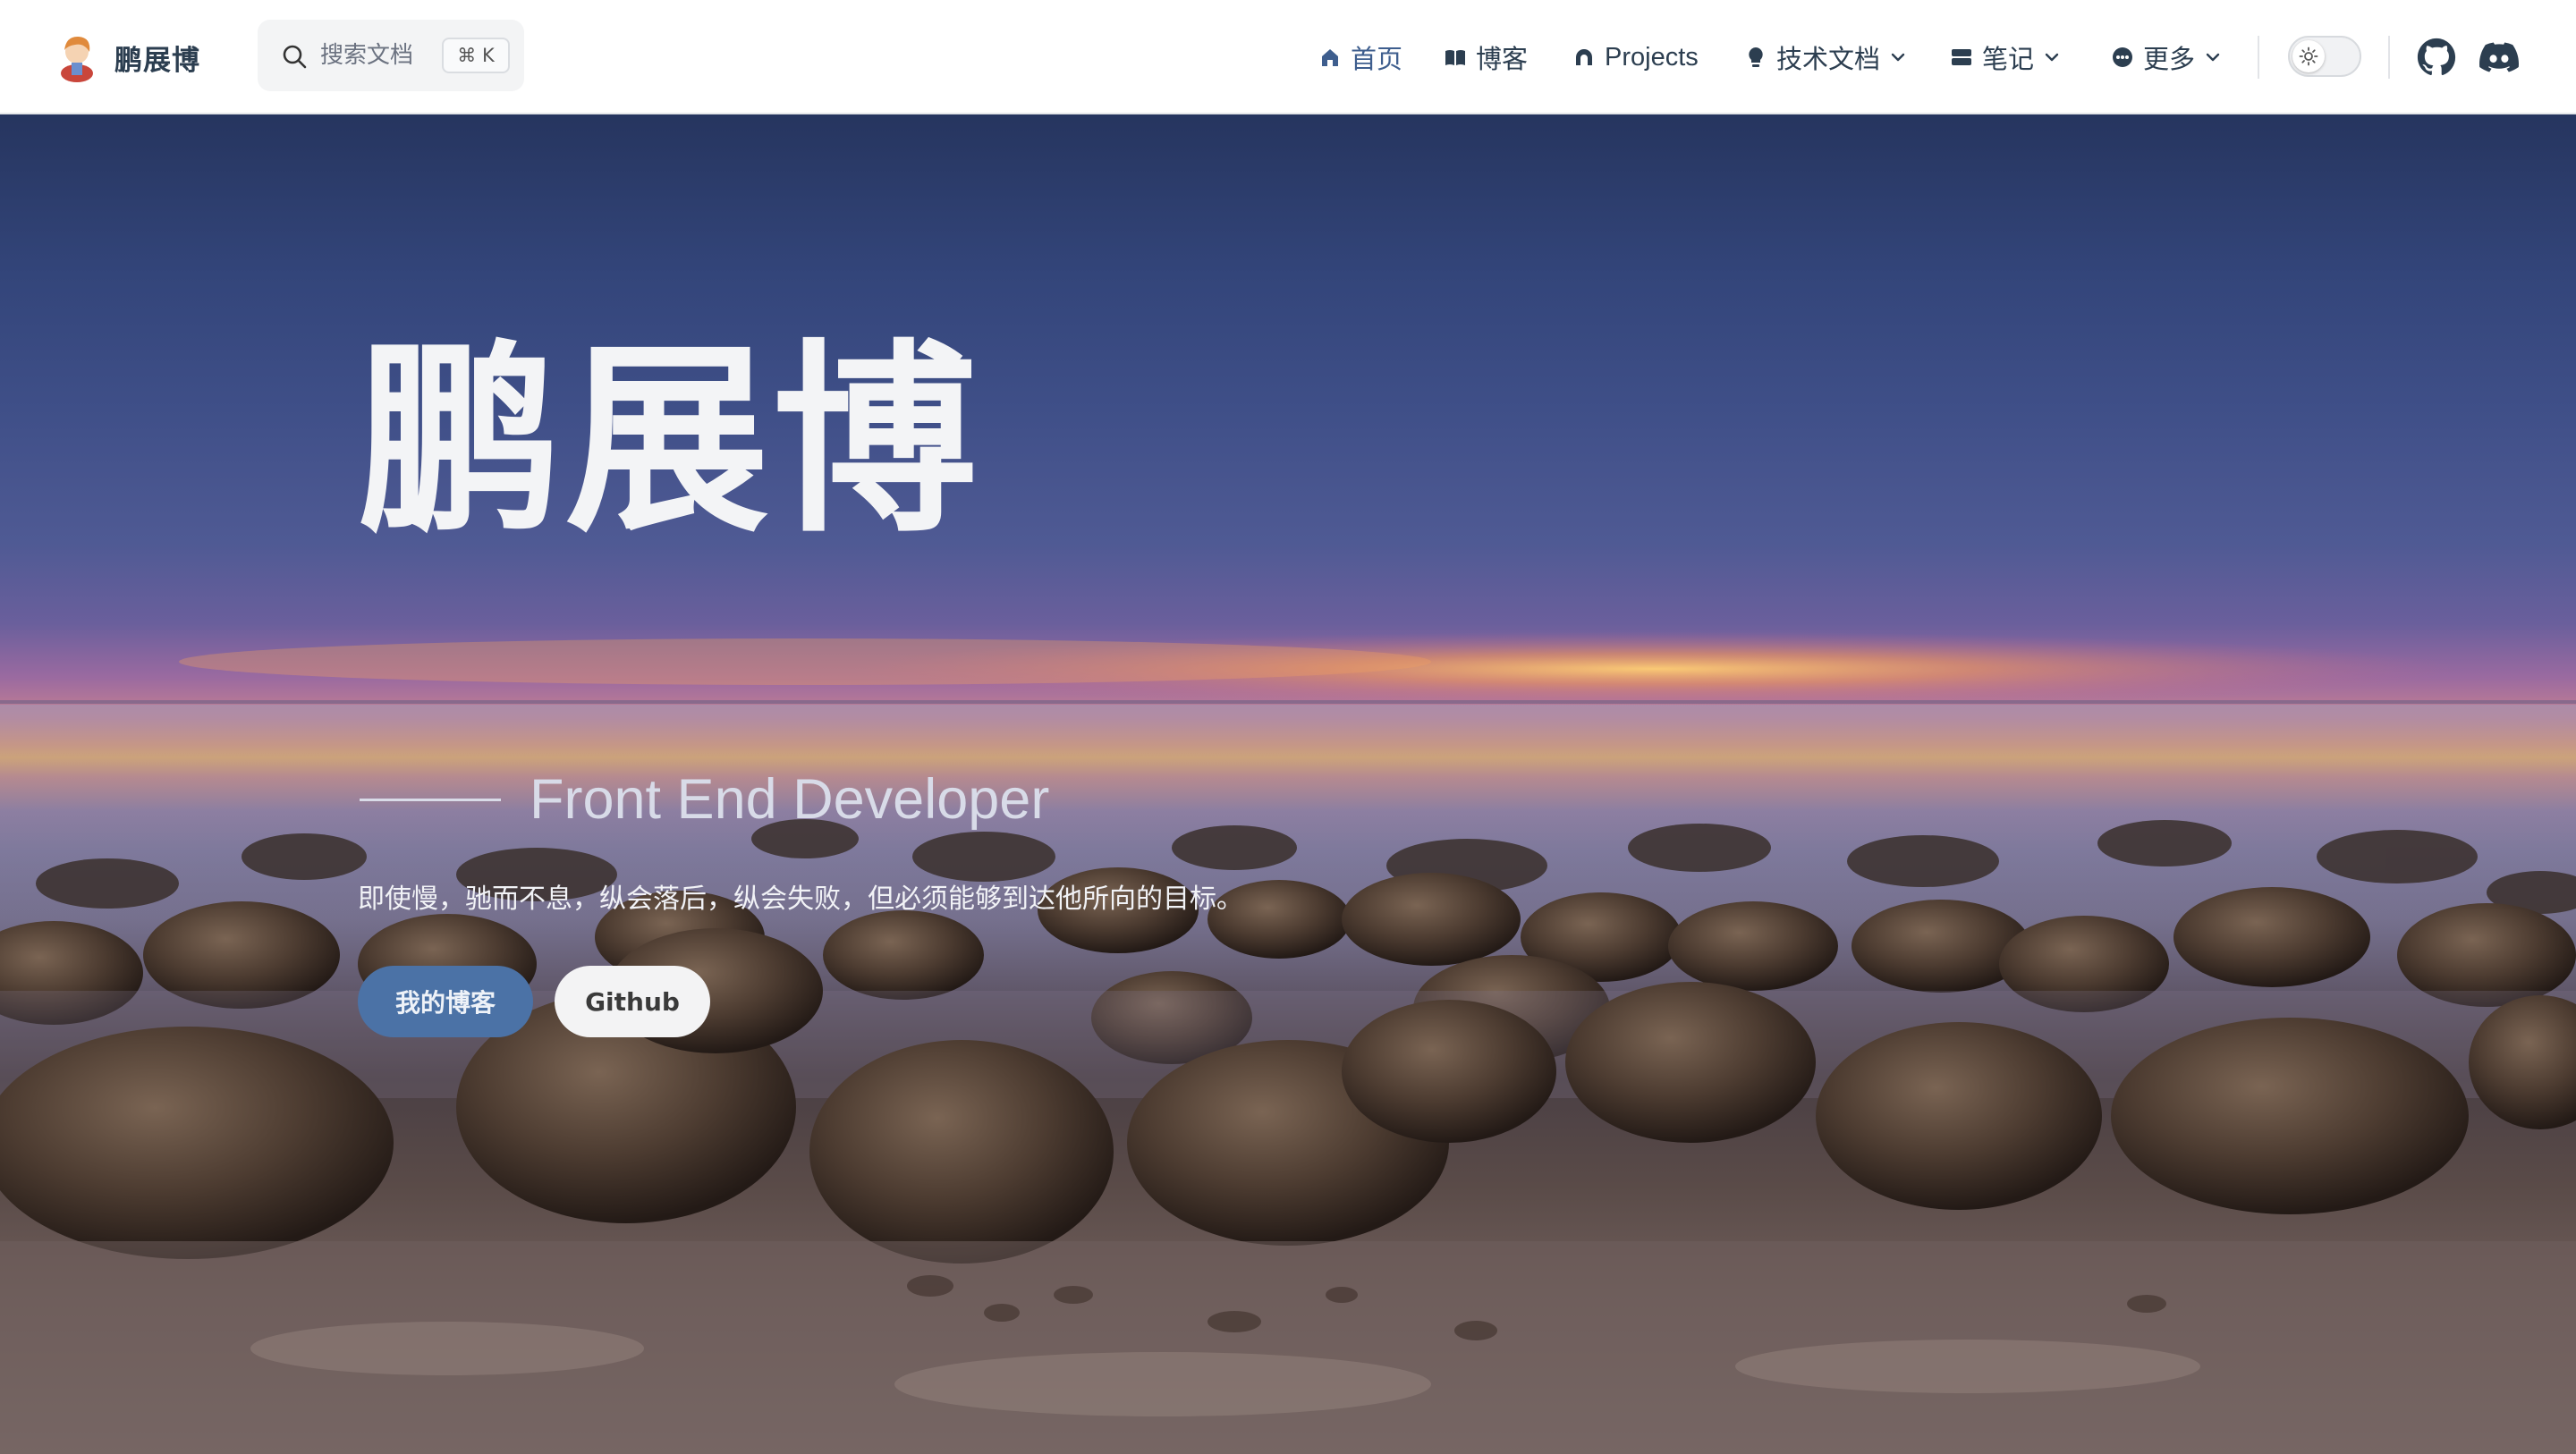 The height and width of the screenshot is (1454, 2576). I want to click on nav-item-blog: 博客, so click(1486, 57).